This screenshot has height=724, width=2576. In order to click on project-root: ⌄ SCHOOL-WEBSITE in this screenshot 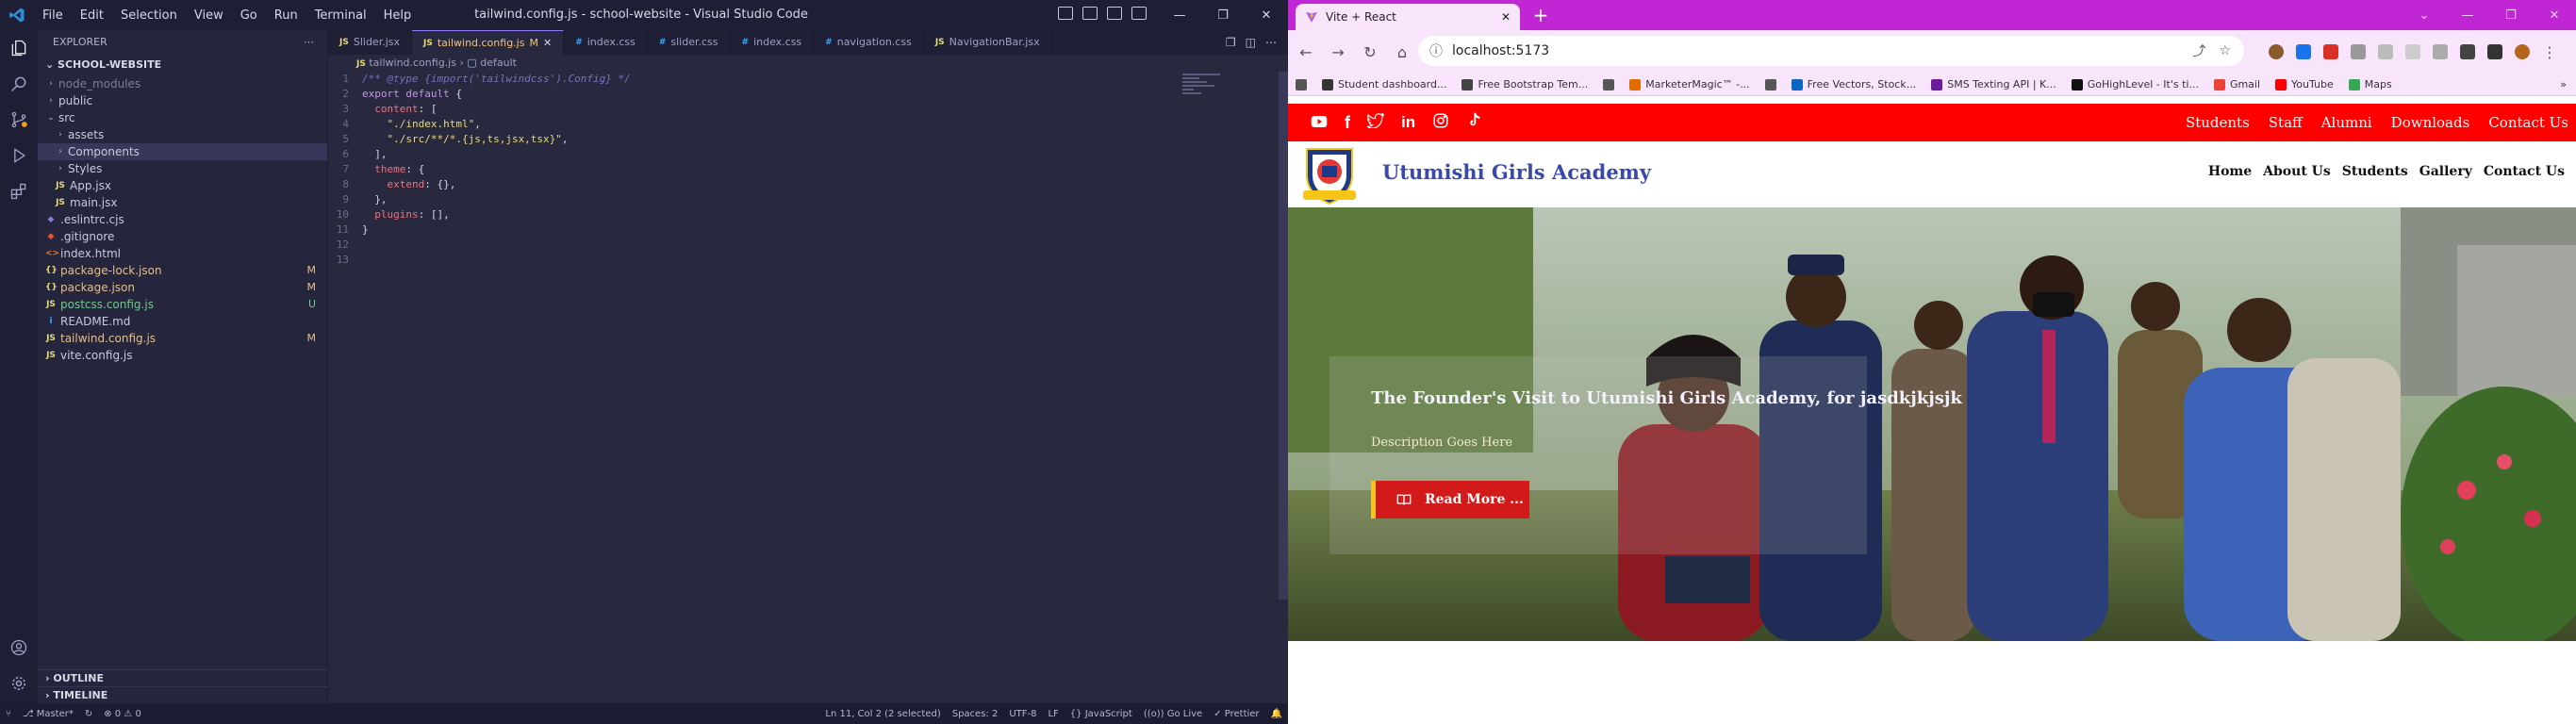, I will do `click(182, 65)`.